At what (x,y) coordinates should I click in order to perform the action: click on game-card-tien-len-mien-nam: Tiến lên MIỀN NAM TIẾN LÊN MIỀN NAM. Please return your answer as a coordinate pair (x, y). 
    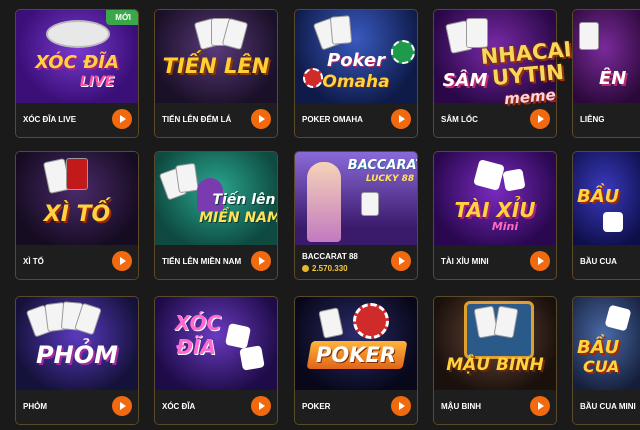
    Looking at the image, I should click on (216, 215).